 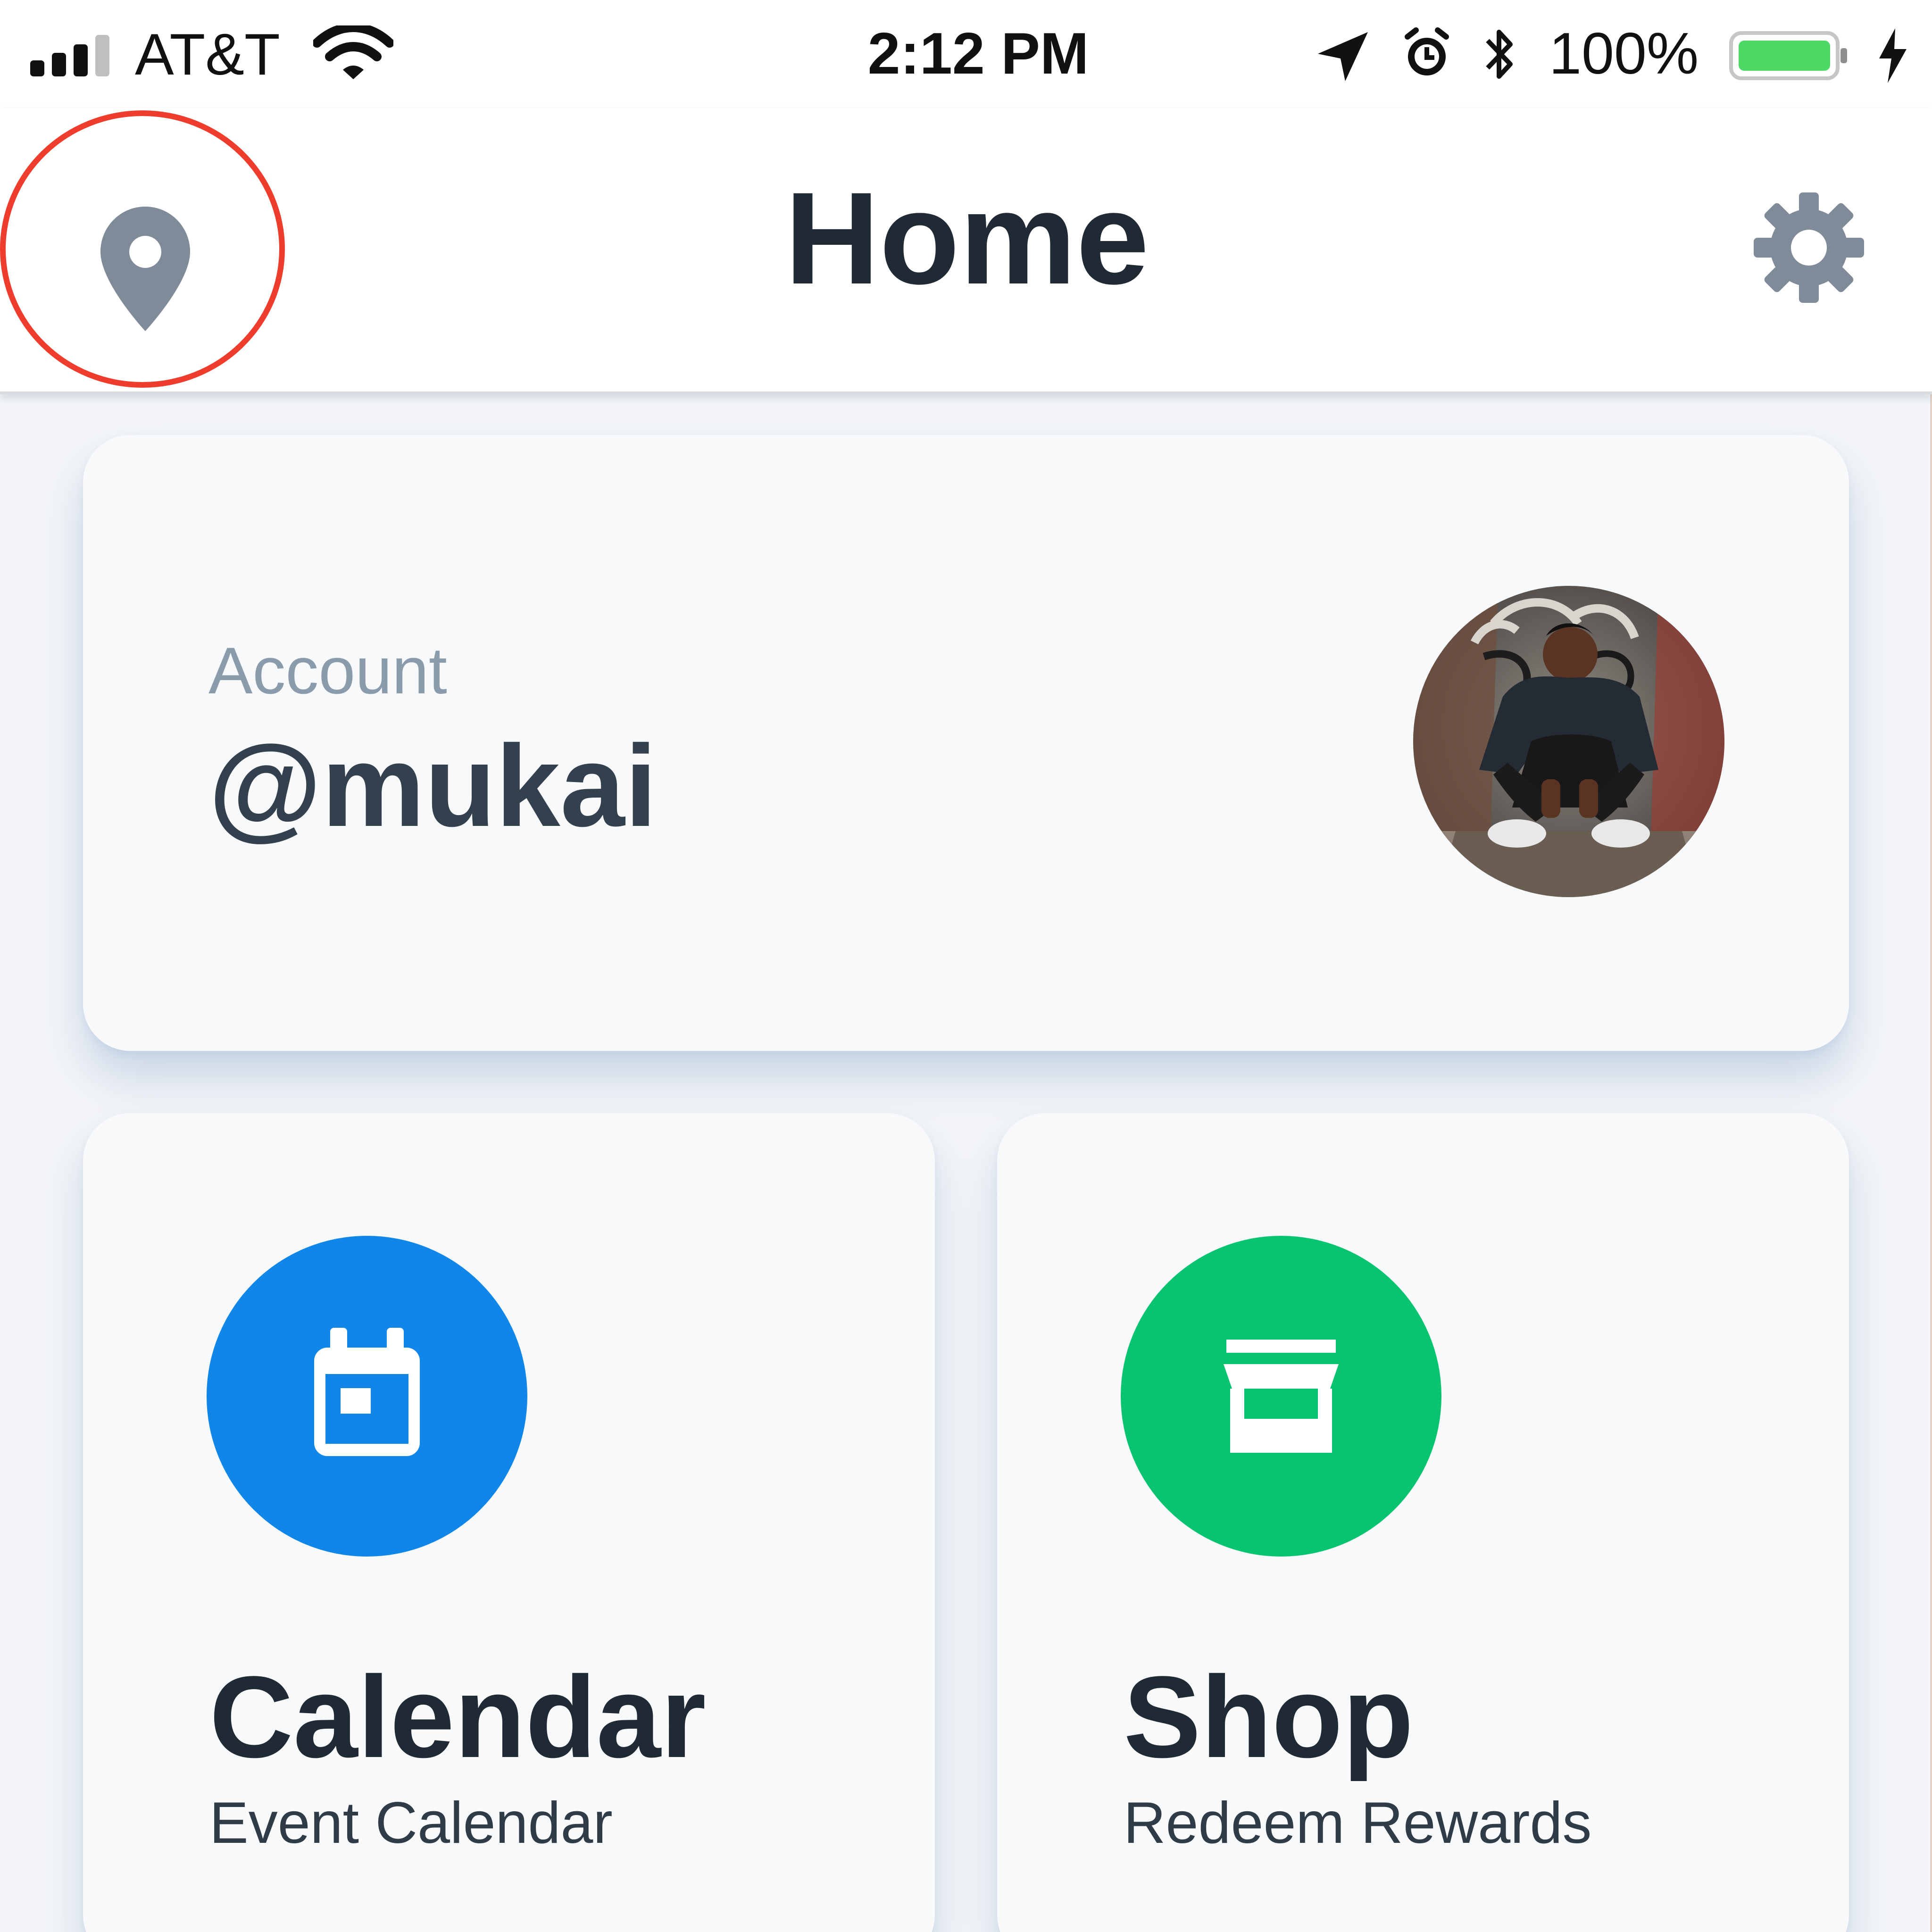 I want to click on profile-photo, so click(x=1569, y=741).